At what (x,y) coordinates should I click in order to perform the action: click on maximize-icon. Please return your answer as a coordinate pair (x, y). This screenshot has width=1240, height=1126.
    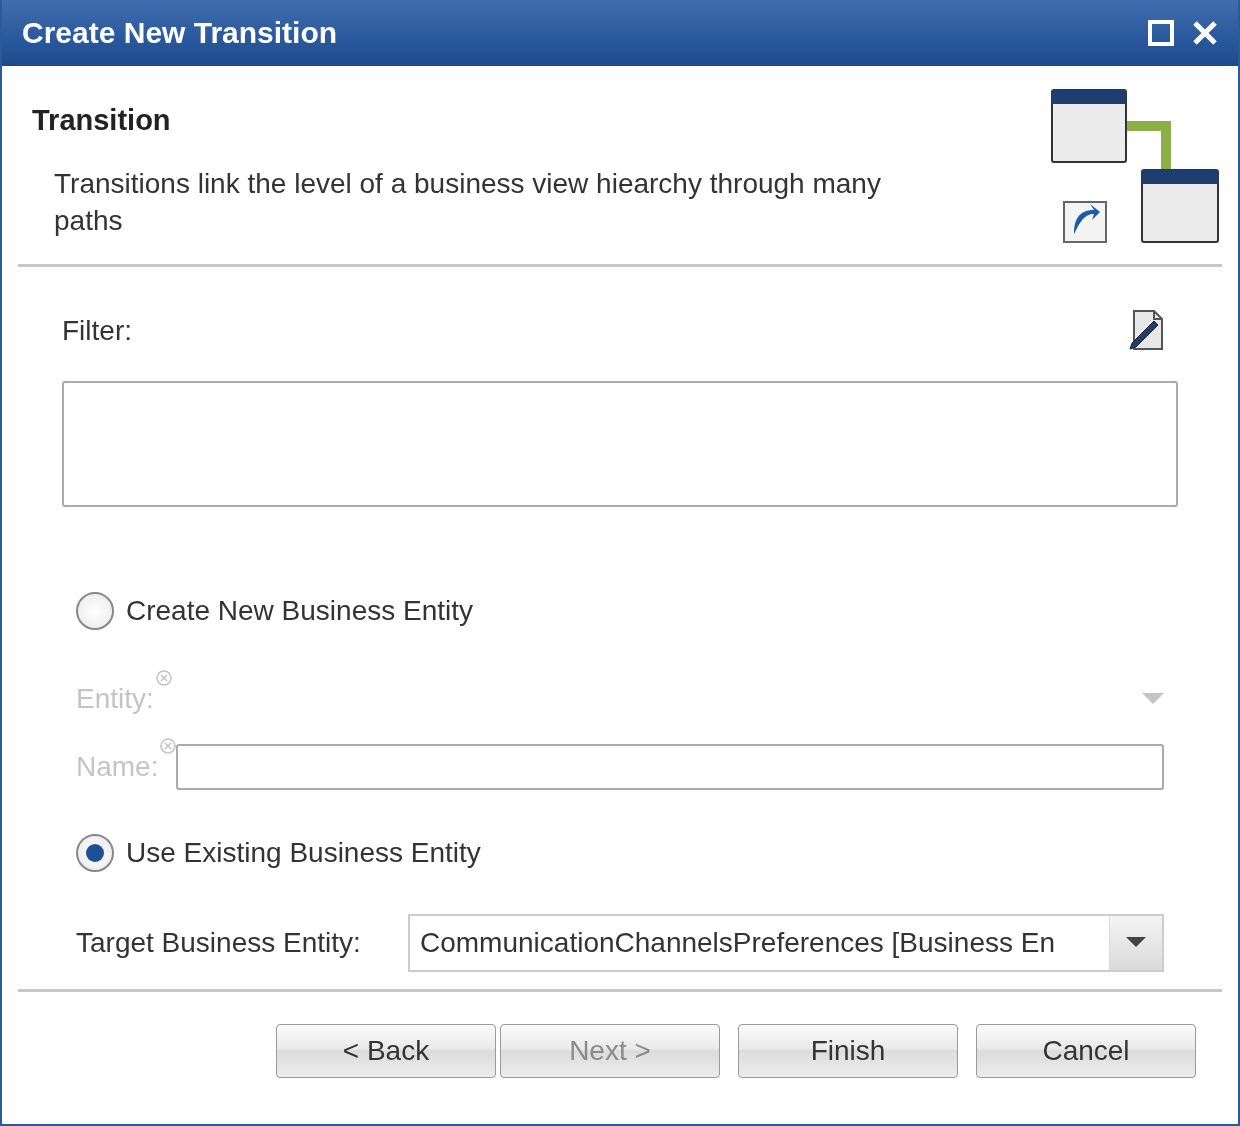
    Looking at the image, I should click on (1161, 33).